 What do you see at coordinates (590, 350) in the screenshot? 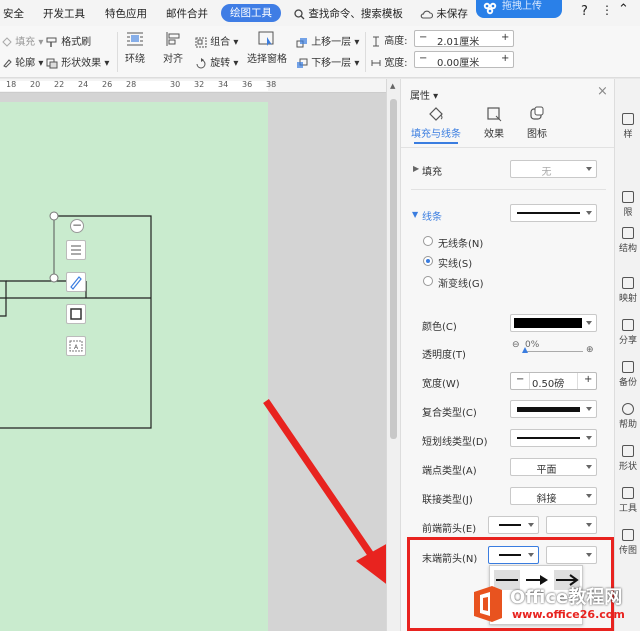
I see `transparency-plus: ⊕` at bounding box center [590, 350].